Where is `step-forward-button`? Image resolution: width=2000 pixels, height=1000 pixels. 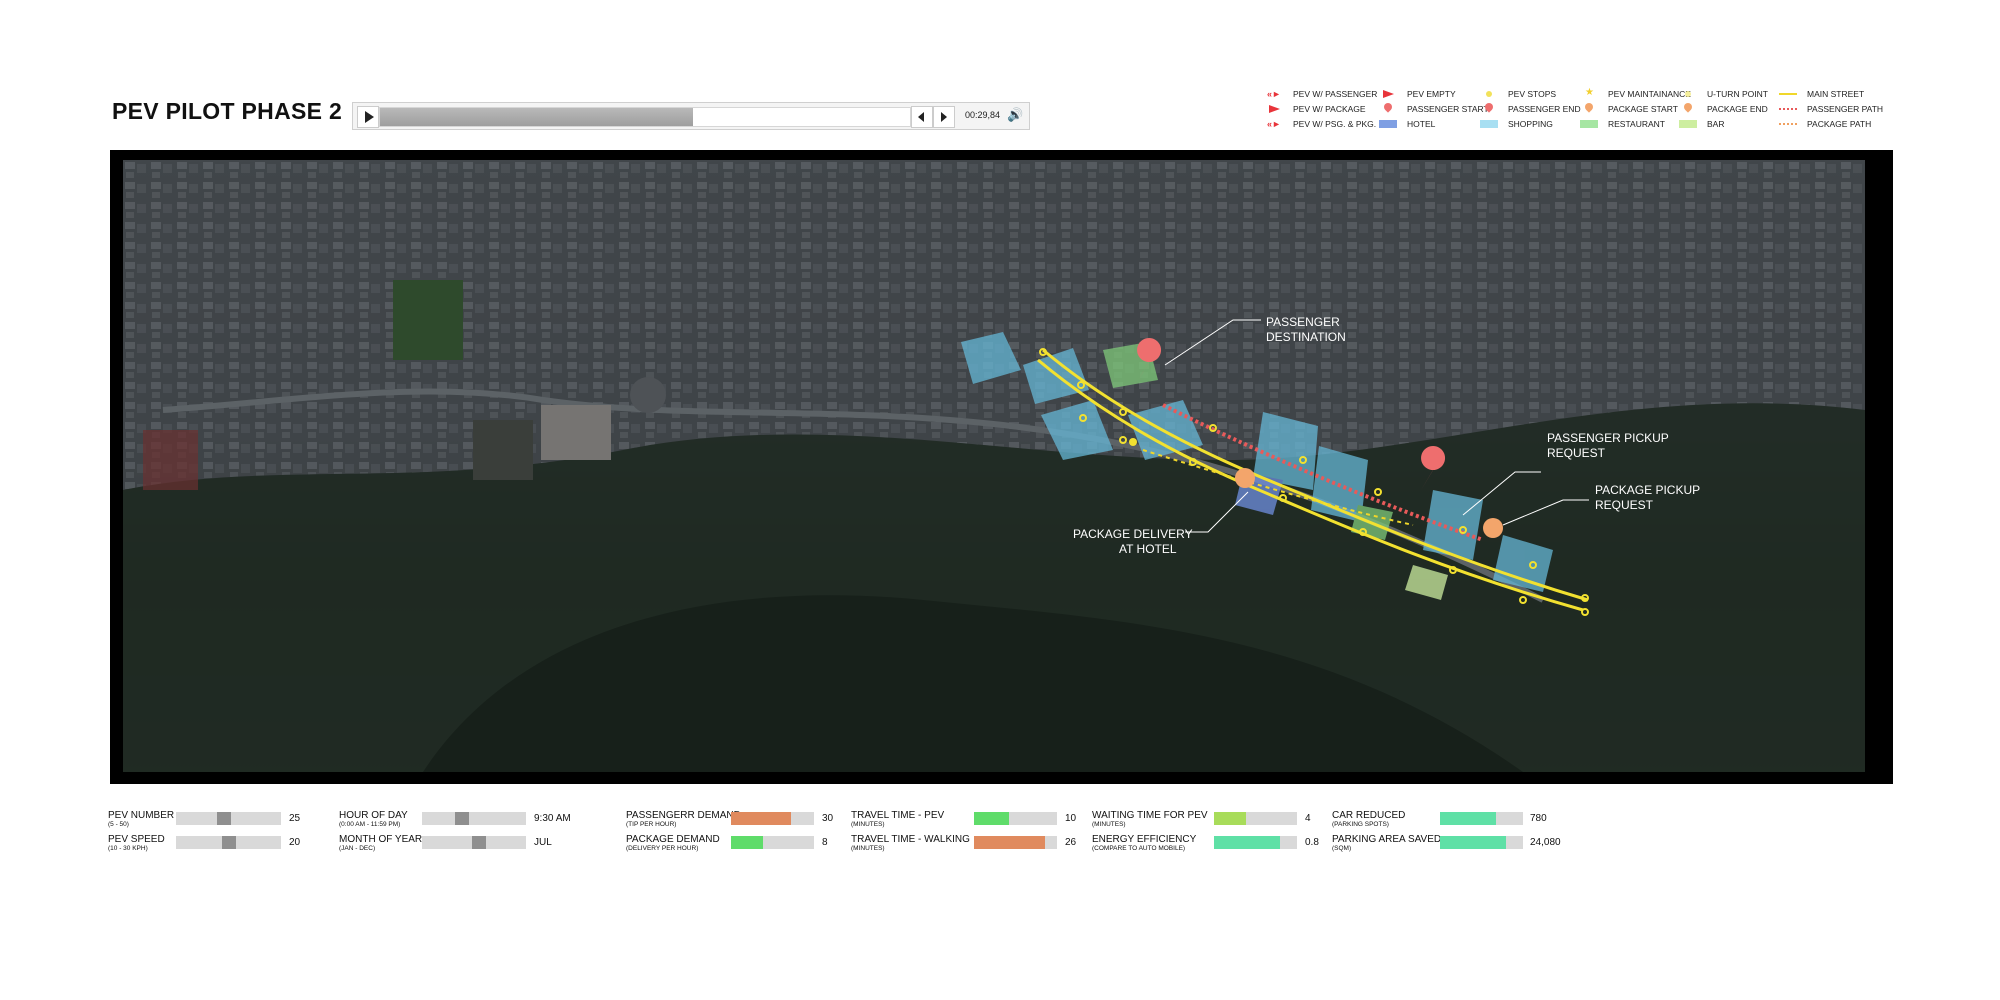
step-forward-button is located at coordinates (944, 117).